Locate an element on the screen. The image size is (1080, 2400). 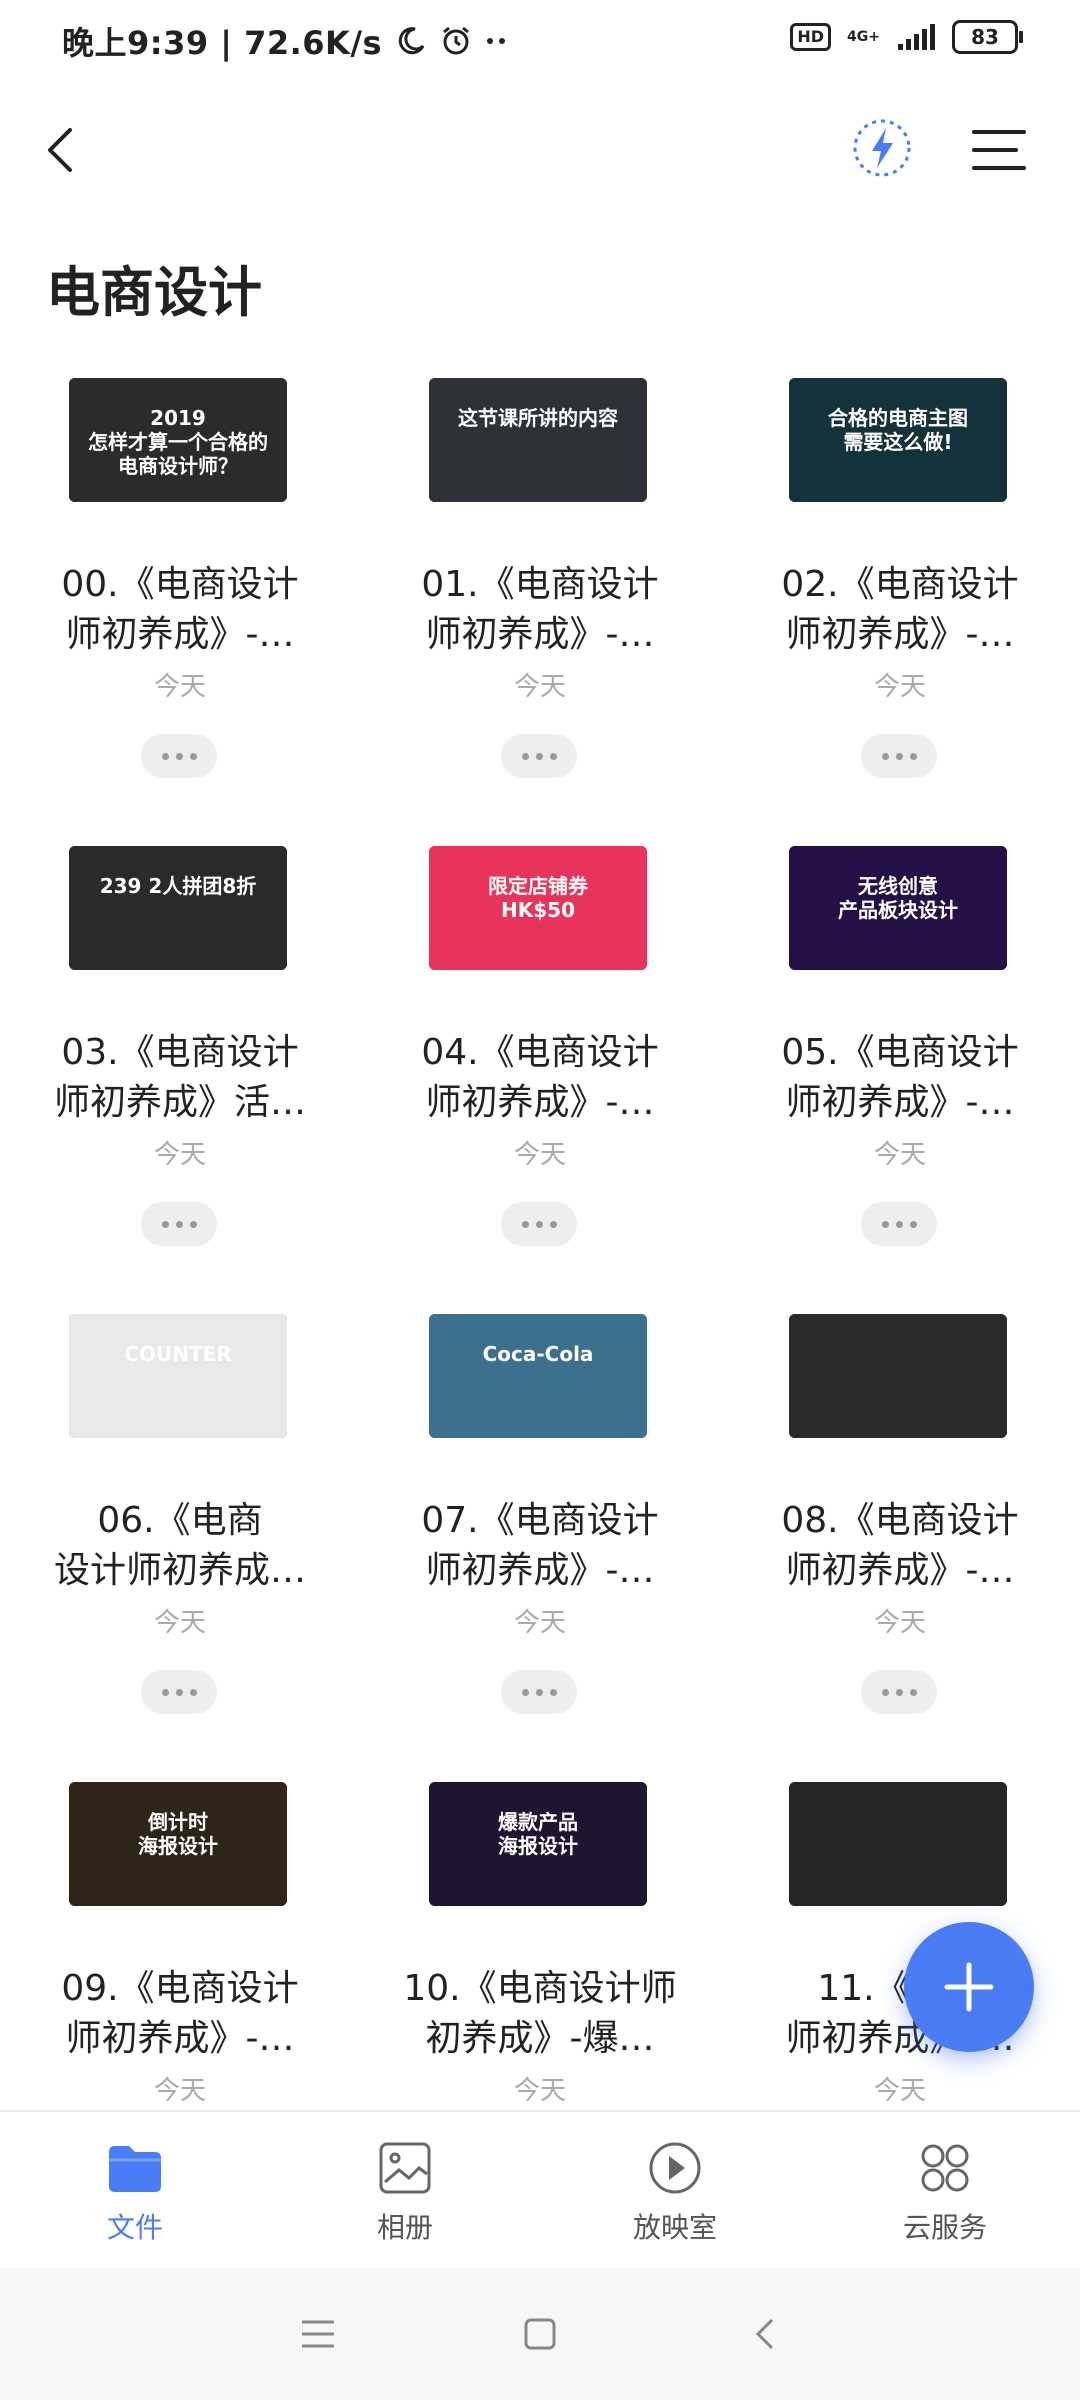
lightning-icon is located at coordinates (882, 148).